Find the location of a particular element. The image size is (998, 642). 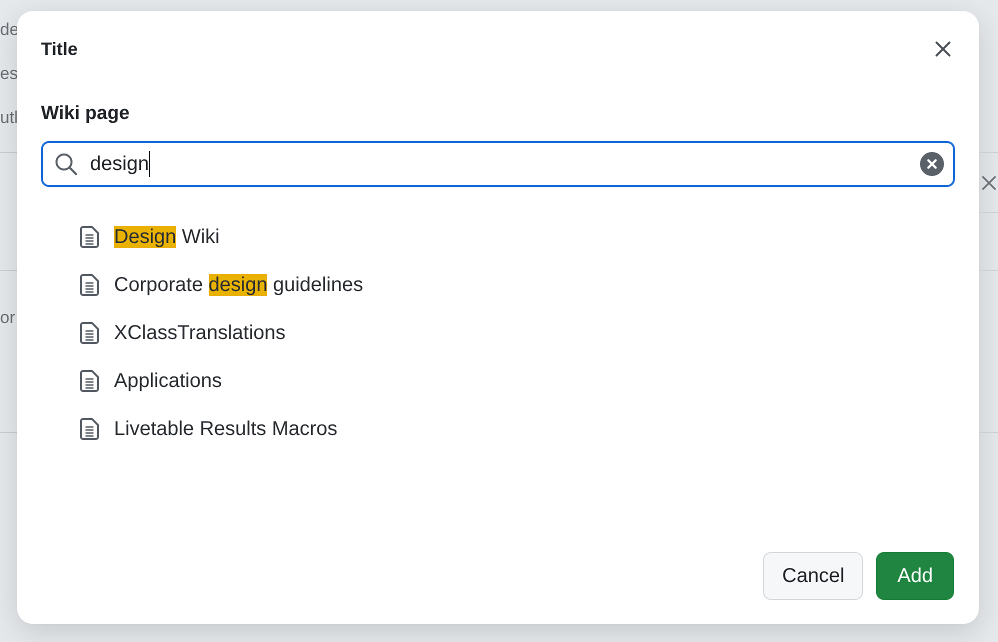

background-text: or is located at coordinates (8, 318).